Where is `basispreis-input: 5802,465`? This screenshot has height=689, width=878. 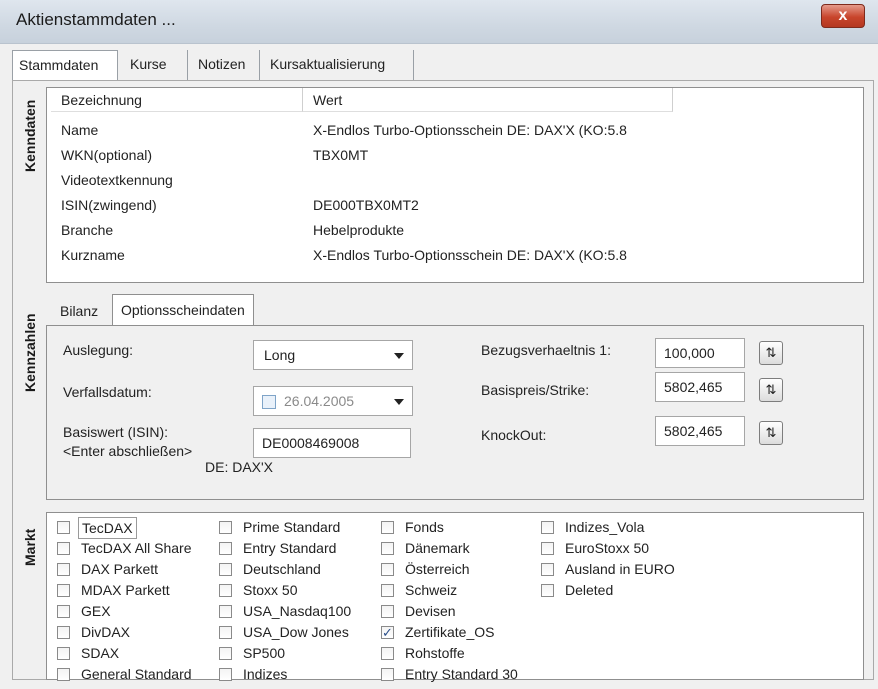
basispreis-input: 5802,465 is located at coordinates (700, 387).